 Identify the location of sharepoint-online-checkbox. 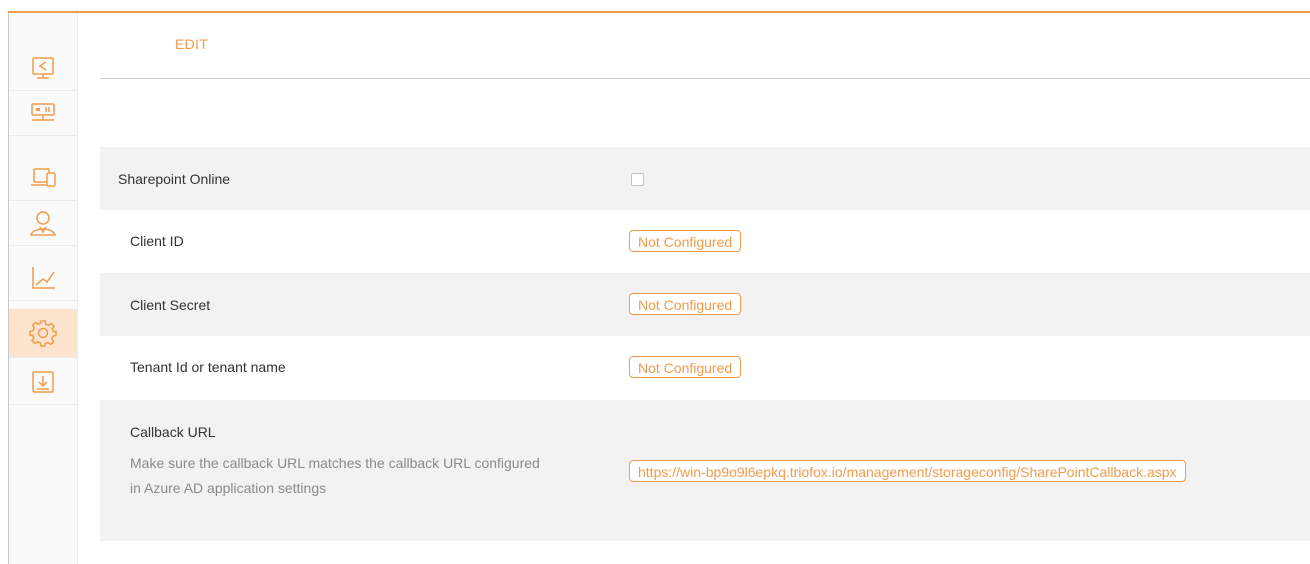
(637, 179).